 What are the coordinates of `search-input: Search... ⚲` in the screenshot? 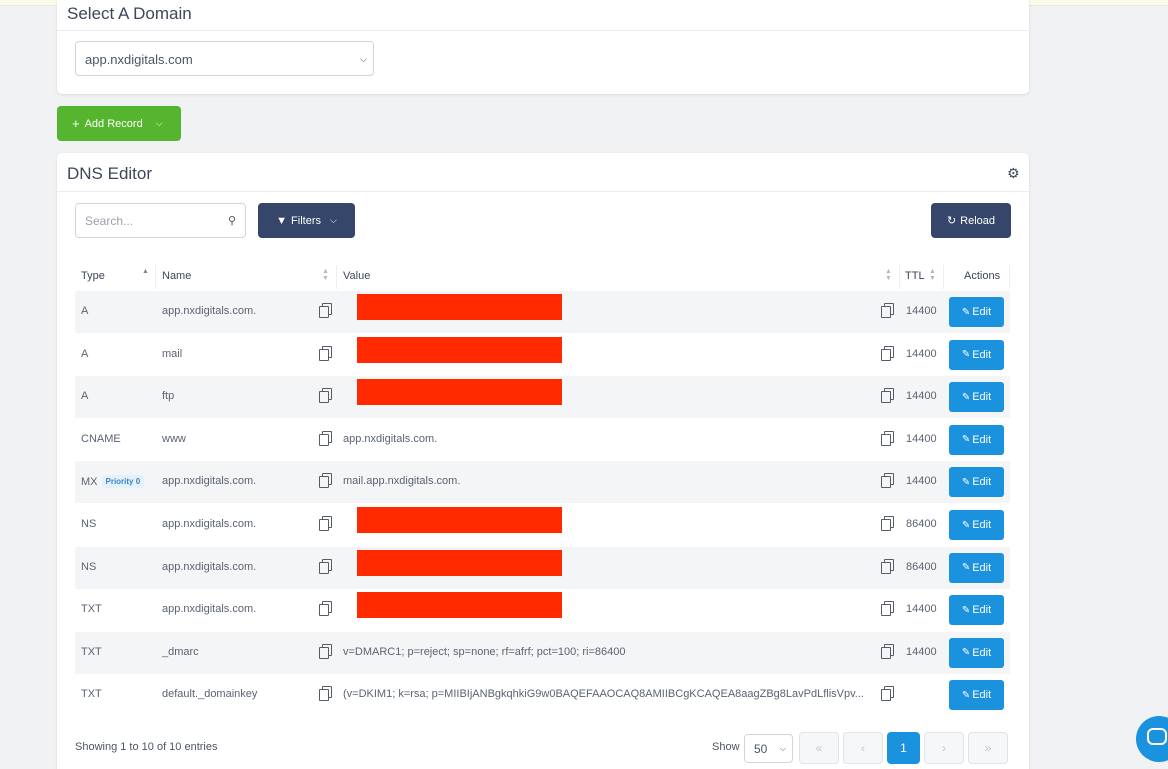 It's located at (160, 220).